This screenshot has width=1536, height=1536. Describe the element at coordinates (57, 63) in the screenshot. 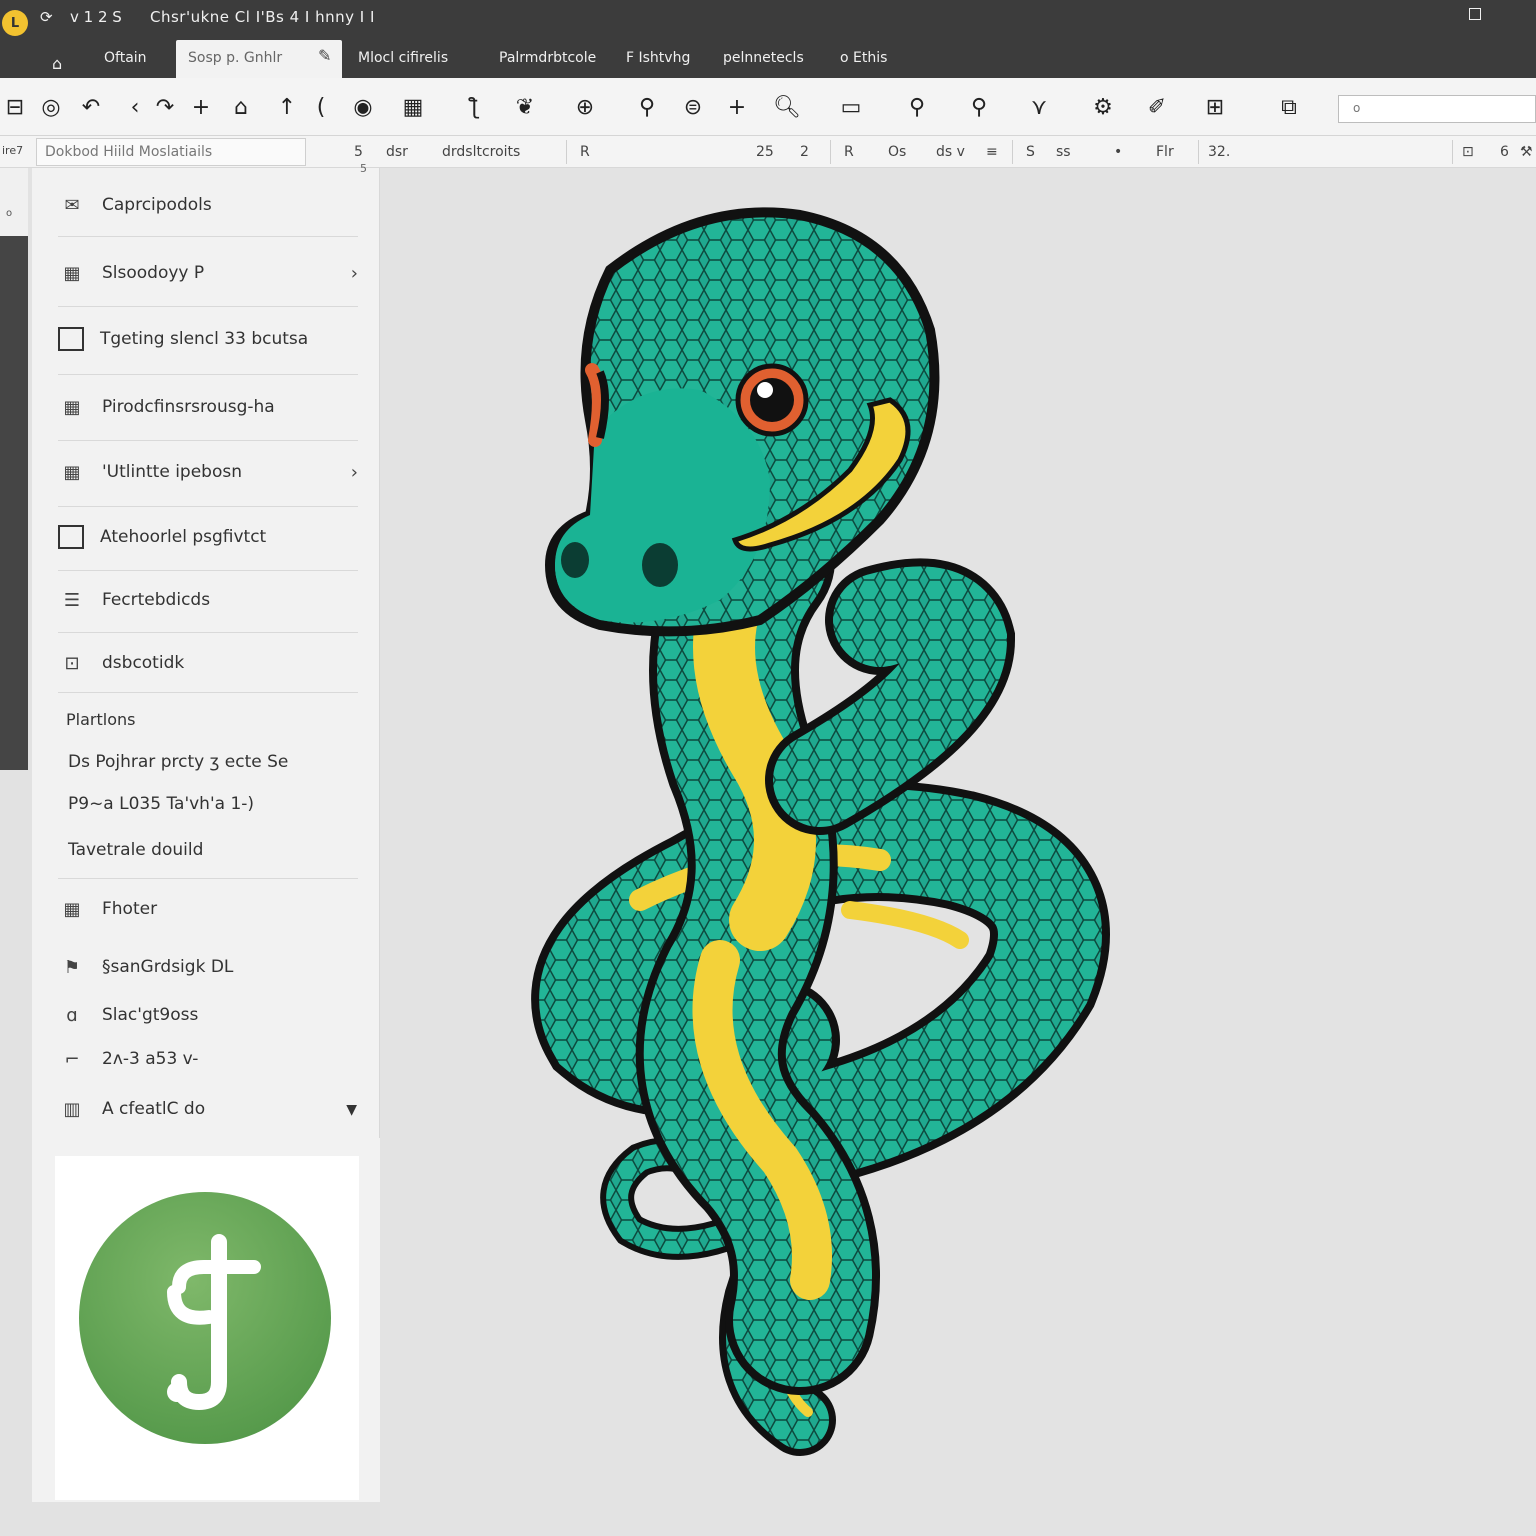

I see `home-icon: ⌂` at that location.